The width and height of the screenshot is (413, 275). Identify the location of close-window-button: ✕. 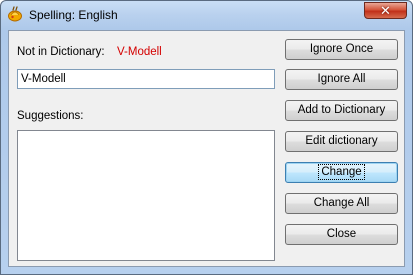
(385, 10).